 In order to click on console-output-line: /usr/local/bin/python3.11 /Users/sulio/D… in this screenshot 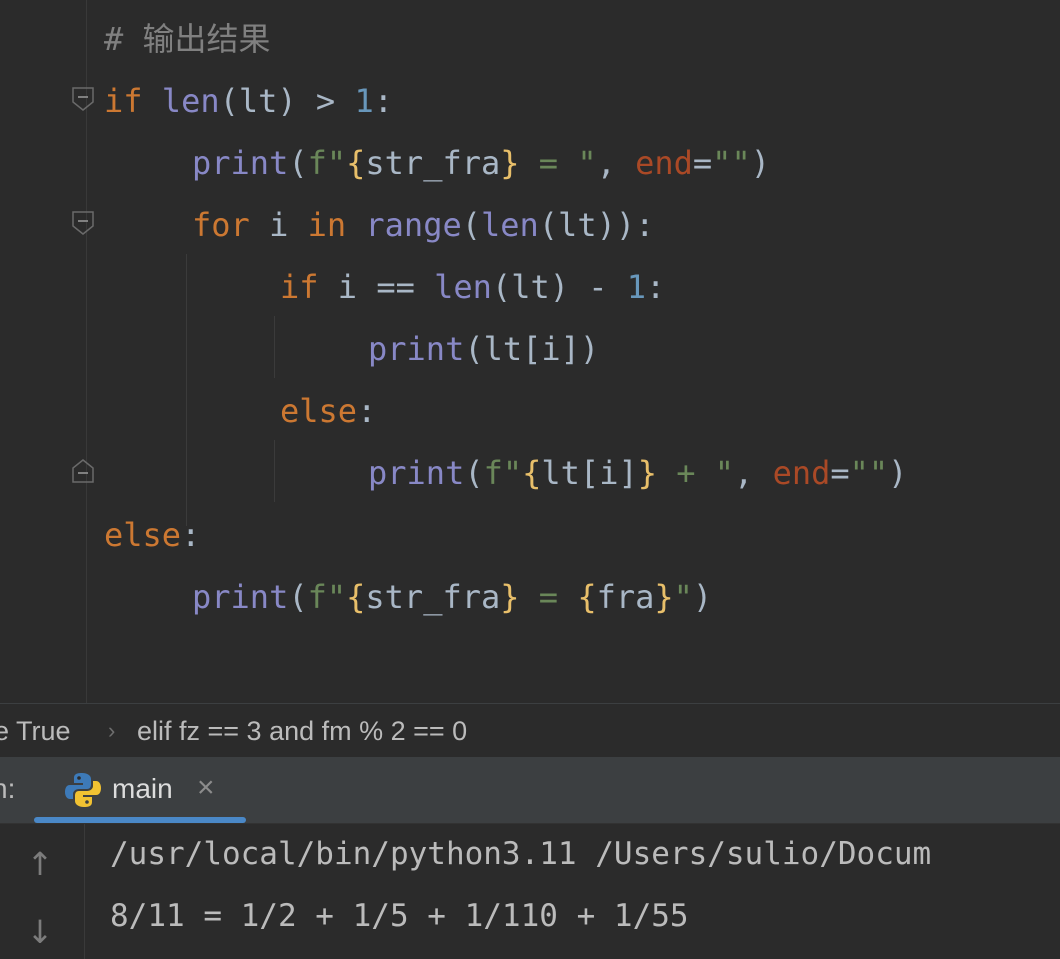, I will do `click(521, 854)`.